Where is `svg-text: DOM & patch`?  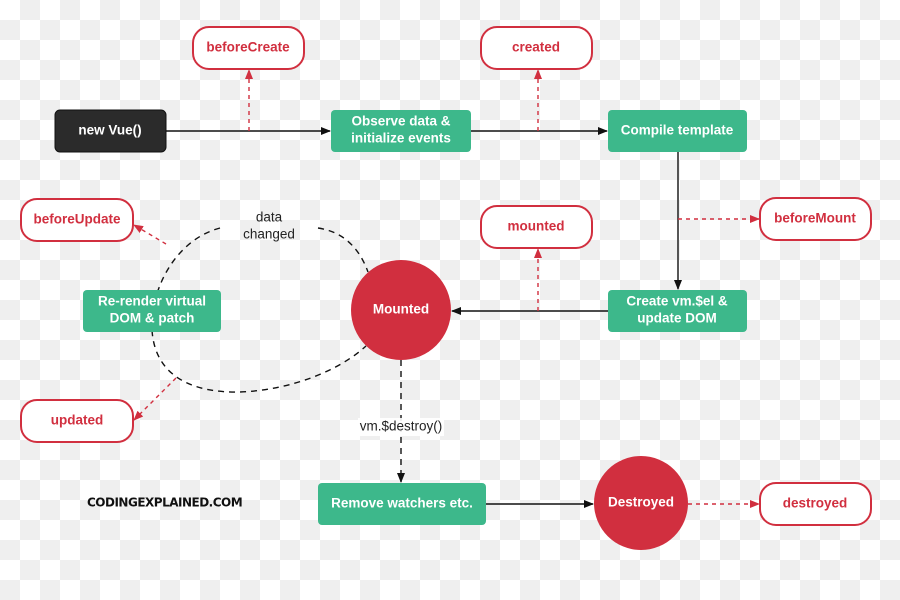 svg-text: DOM & patch is located at coordinates (152, 318).